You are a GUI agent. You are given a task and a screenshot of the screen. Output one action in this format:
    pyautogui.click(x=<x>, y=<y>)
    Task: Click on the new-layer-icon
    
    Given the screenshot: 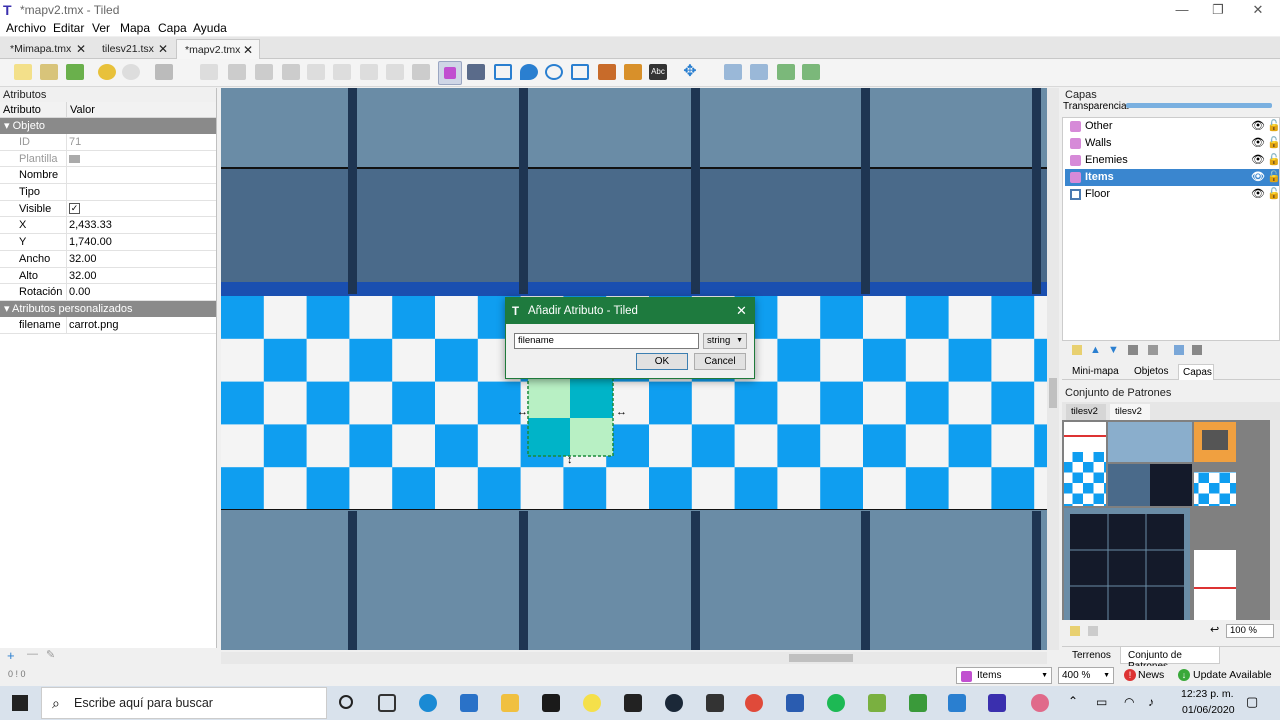 What is the action you would take?
    pyautogui.click(x=1077, y=350)
    